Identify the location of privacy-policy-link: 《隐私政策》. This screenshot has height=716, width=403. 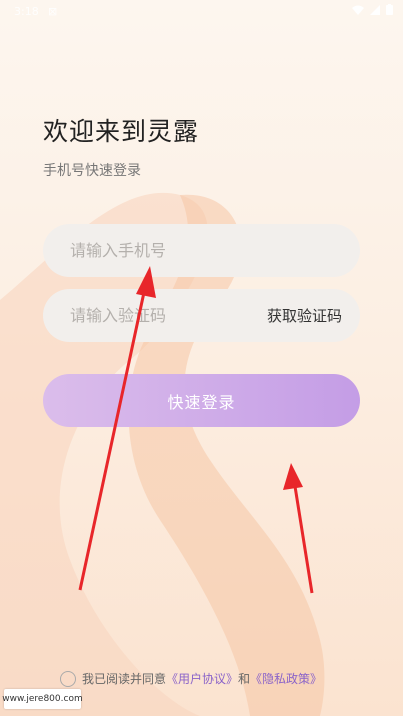
(286, 678).